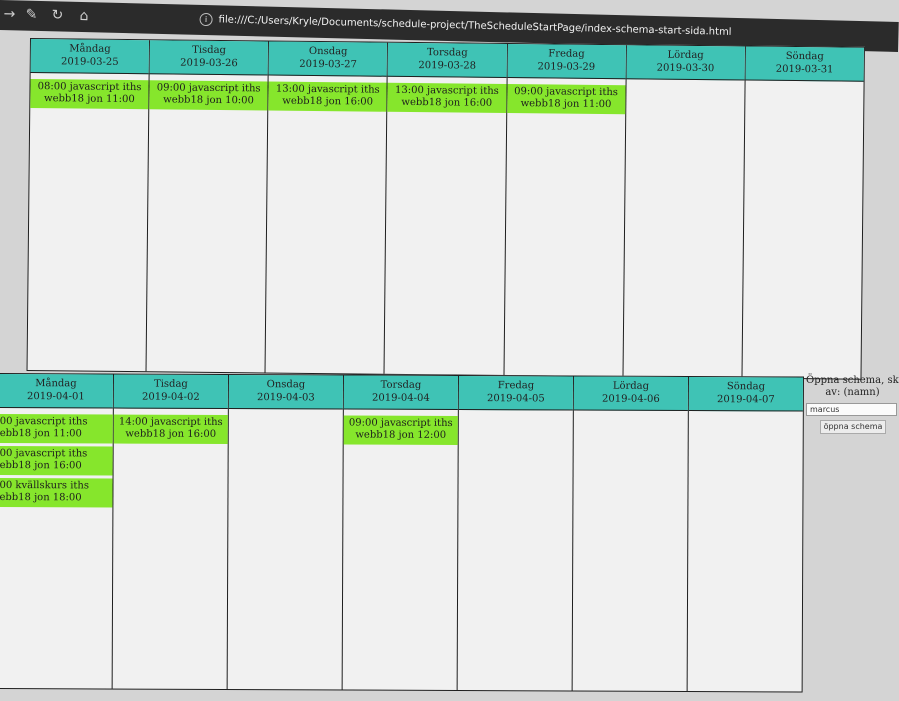 This screenshot has height=701, width=899. I want to click on day-date: 2019-03-31, so click(804, 69).